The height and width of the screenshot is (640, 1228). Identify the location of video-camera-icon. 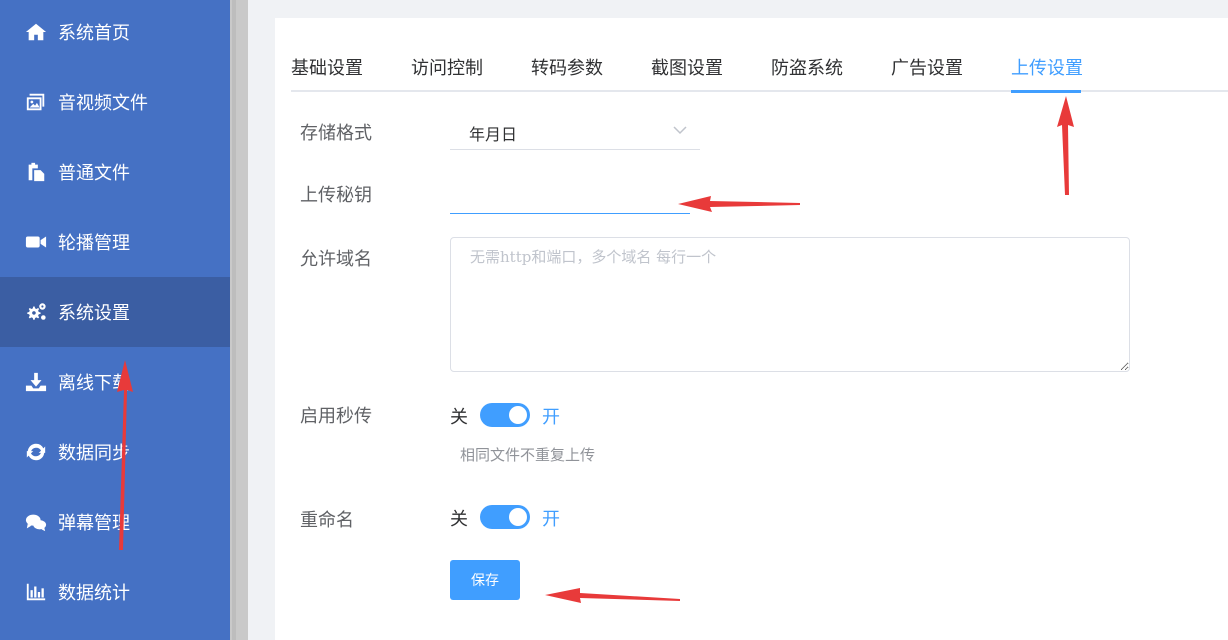
(36, 242).